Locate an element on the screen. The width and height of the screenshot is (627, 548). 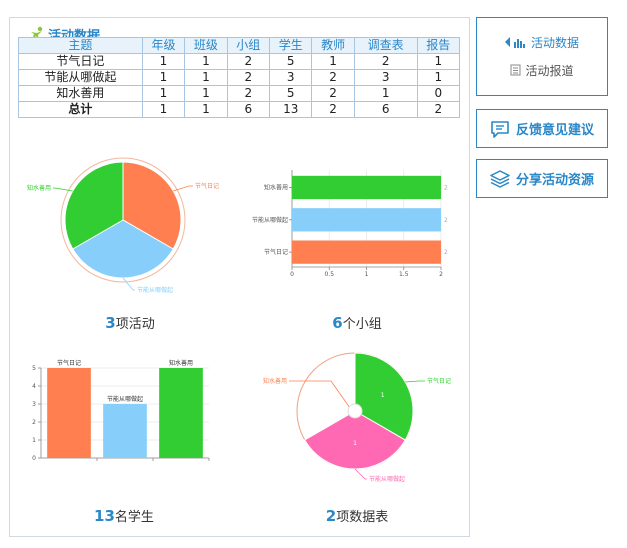
table-row: 节气日记 1 1 2 5 1 2 1 is located at coordinates (239, 61).